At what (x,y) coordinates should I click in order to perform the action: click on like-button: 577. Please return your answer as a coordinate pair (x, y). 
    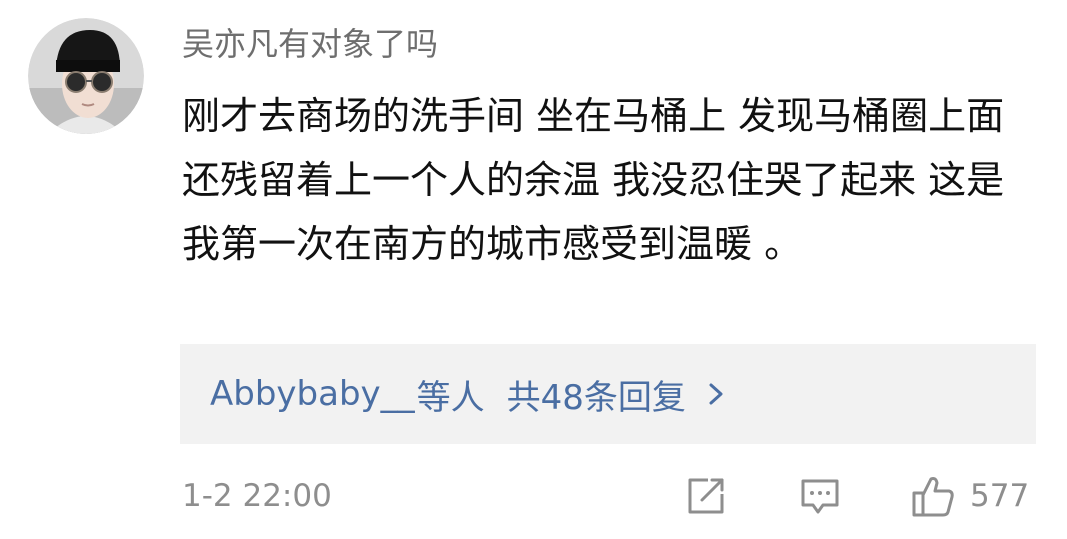
    Looking at the image, I should click on (975, 496).